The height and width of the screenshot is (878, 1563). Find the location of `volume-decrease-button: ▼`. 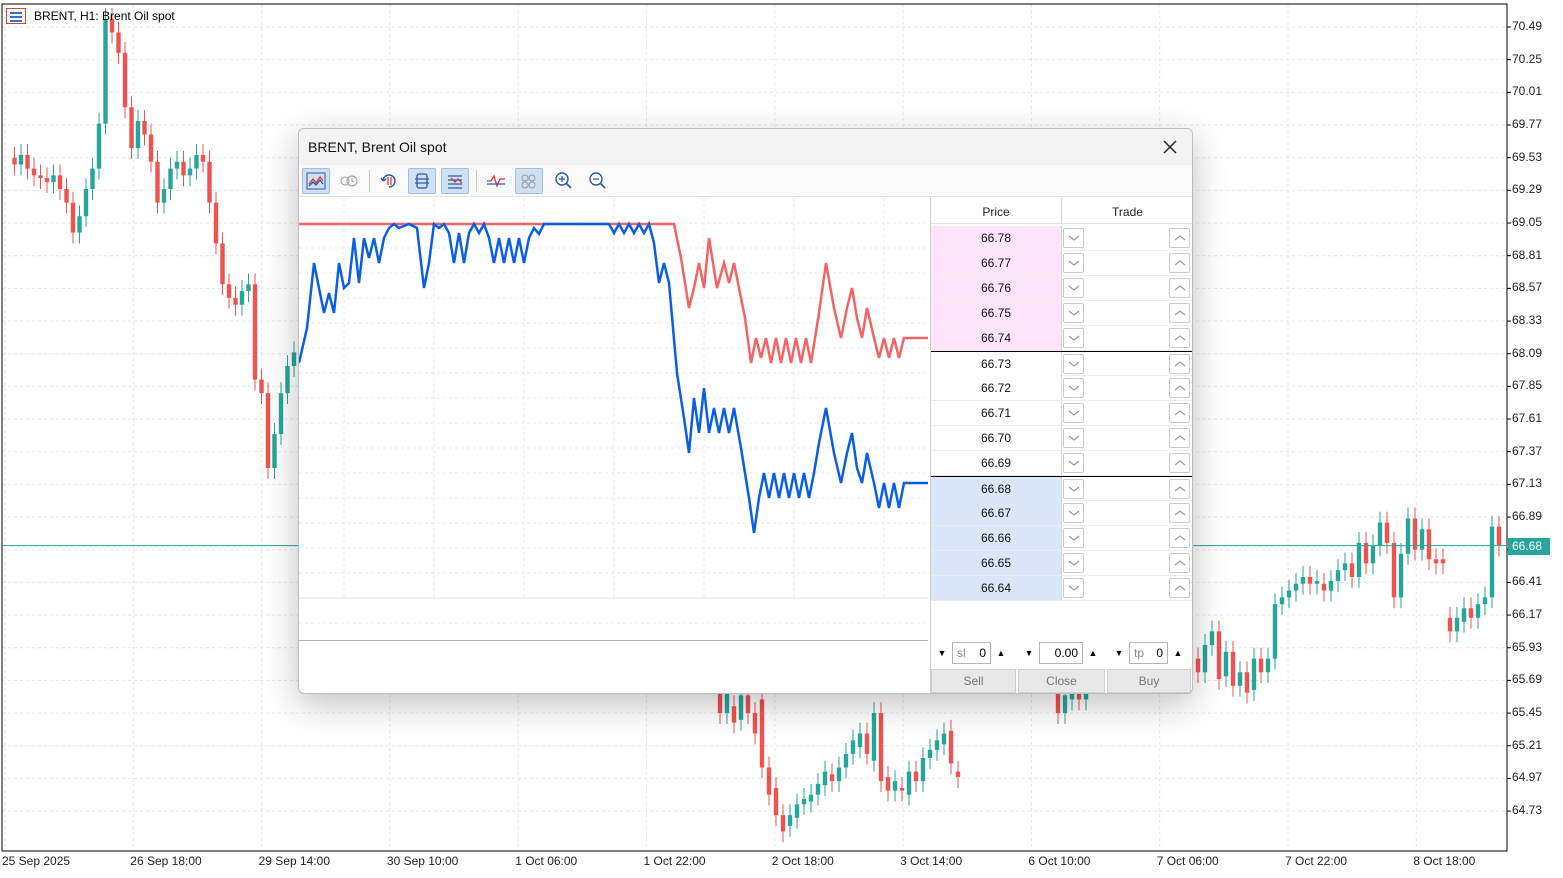

volume-decrease-button: ▼ is located at coordinates (1029, 653).